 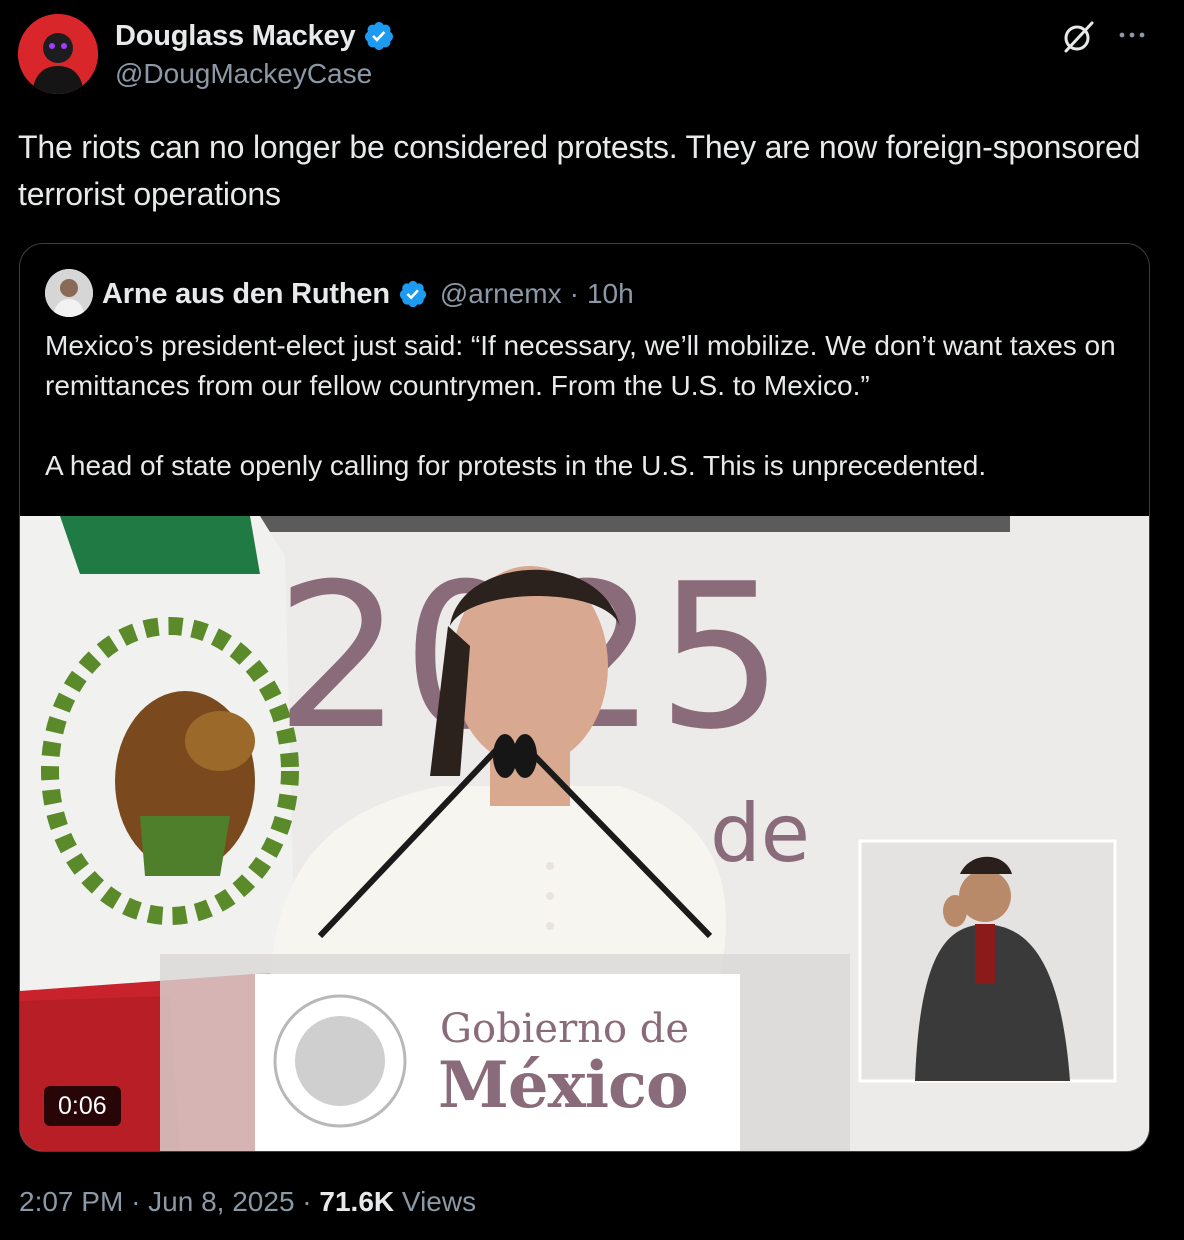 I want to click on post-date: Jun 8, 2025, so click(x=221, y=1201).